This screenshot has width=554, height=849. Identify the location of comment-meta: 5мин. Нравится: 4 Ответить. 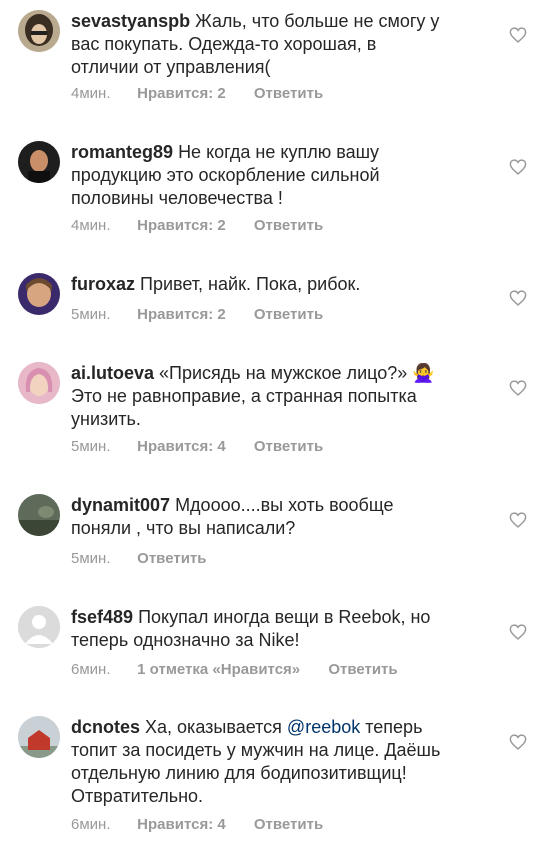
(197, 446).